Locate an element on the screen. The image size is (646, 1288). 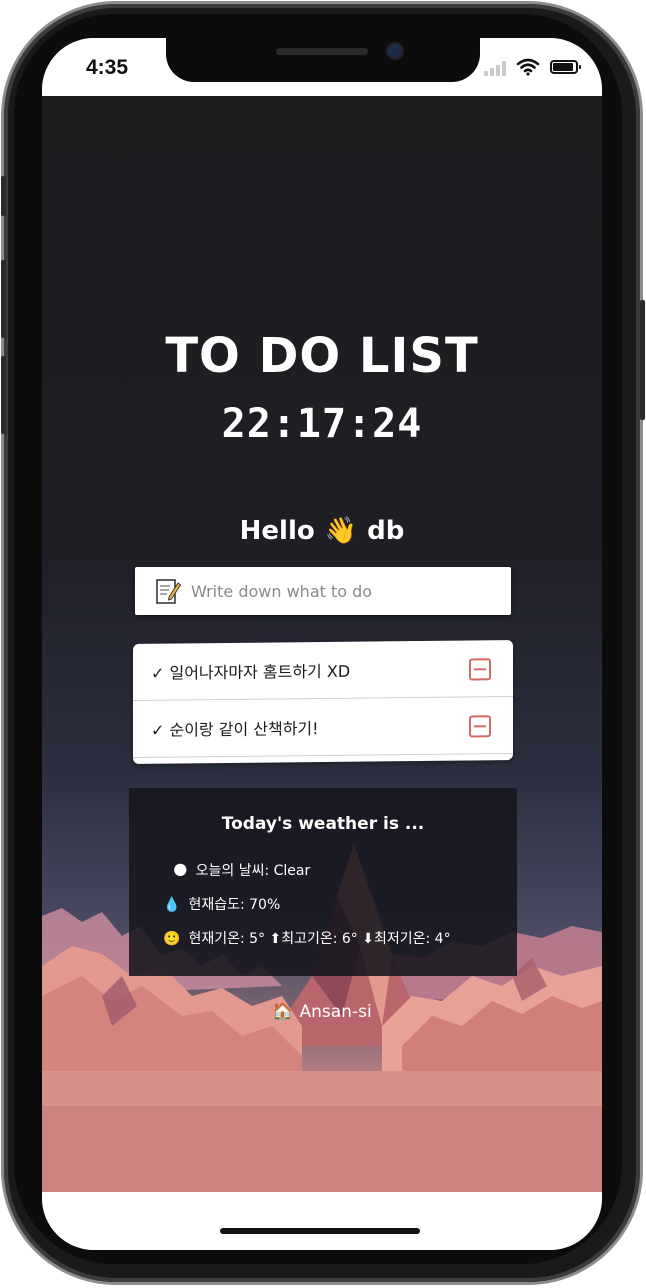
todo-item-text: ✓ 순이랑 같이 산책하기! is located at coordinates (235, 729).